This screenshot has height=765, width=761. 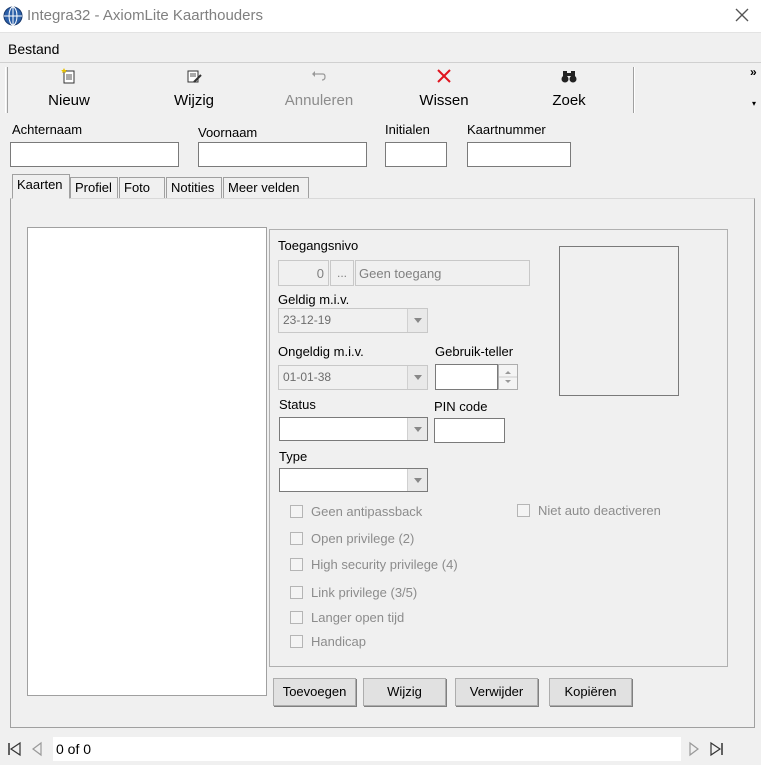 I want to click on checkbox-label: Open privilege (2), so click(x=363, y=538).